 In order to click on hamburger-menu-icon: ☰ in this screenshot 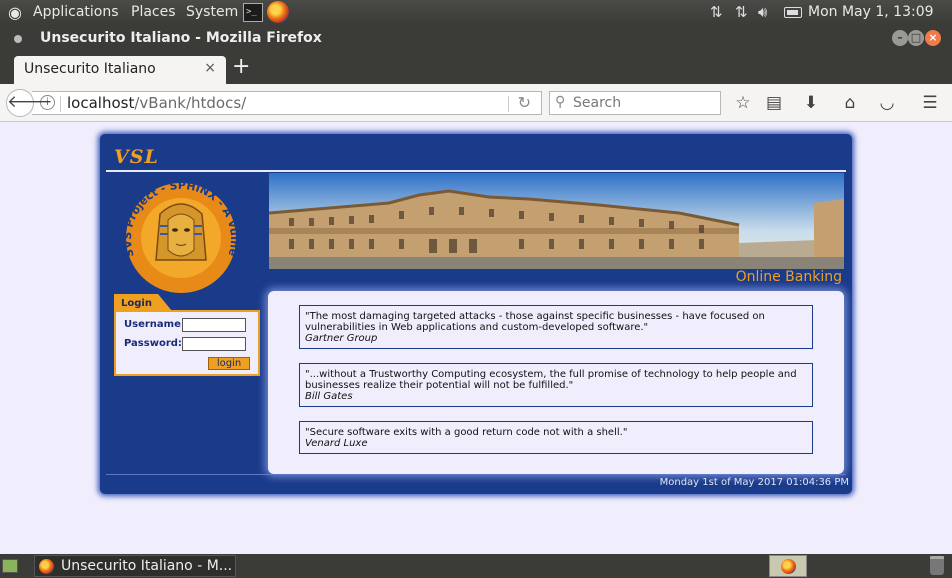, I will do `click(930, 103)`.